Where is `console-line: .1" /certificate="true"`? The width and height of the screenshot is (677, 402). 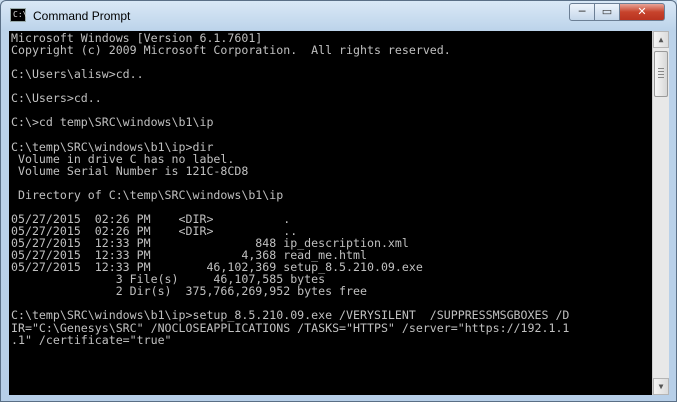
console-line: .1" /certificate="true" is located at coordinates (91, 339).